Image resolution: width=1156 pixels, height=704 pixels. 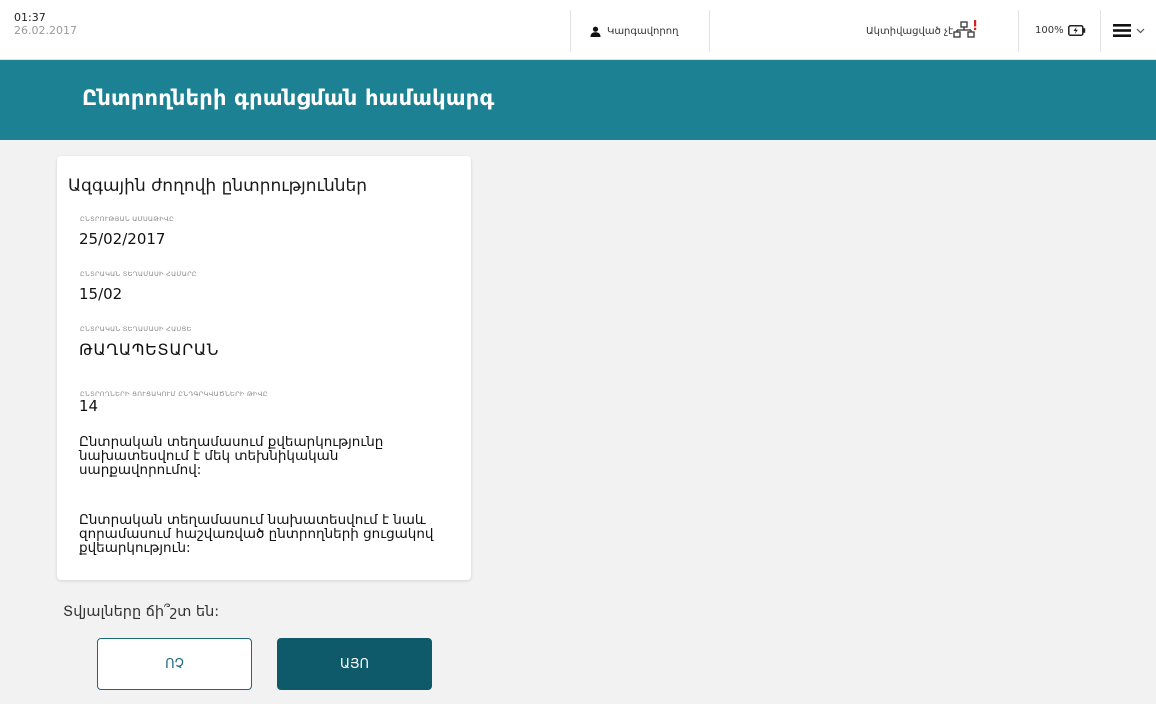 I want to click on operator-button: Կարգավորող, so click(x=634, y=31).